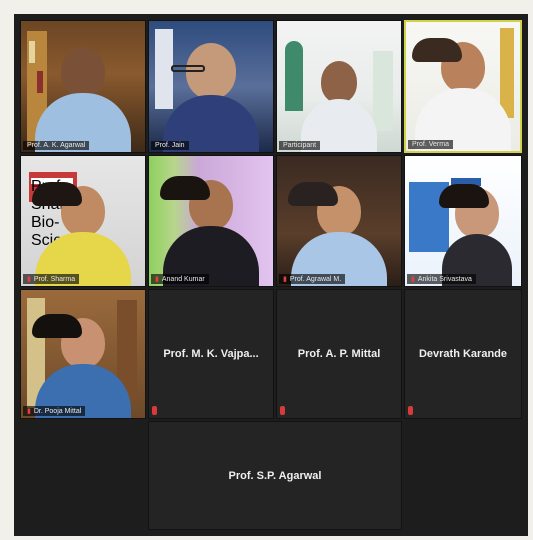  I want to click on participant-name: Devrath Karande, so click(463, 354).